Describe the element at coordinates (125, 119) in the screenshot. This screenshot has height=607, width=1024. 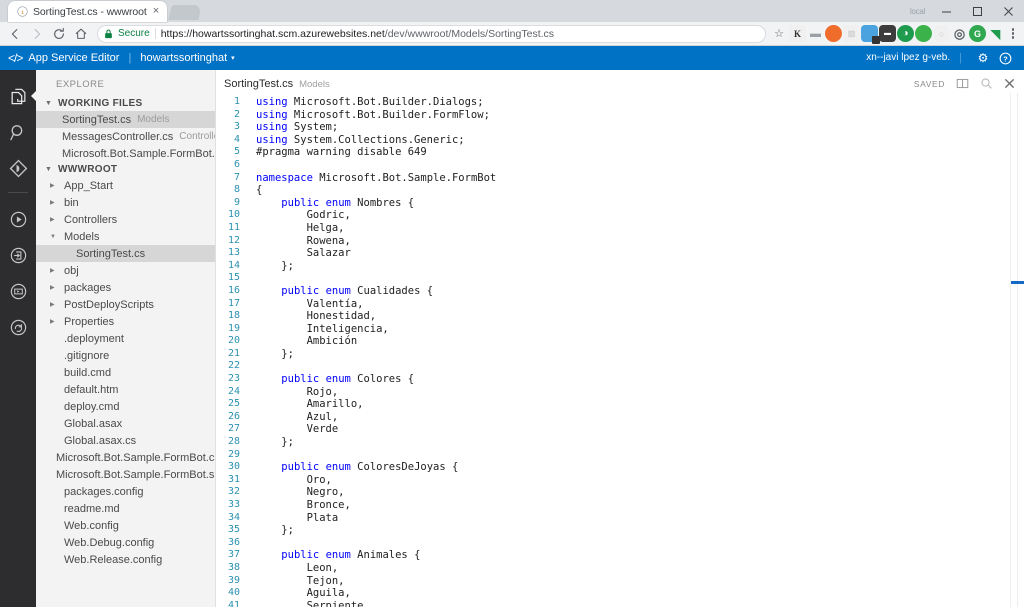
I see `working-file-item: SortingTest.cs Models` at that location.